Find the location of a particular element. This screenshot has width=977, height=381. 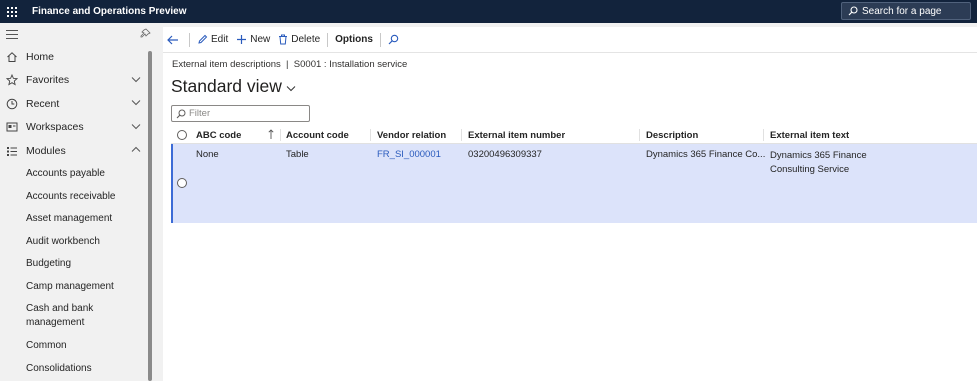

workspace-icon is located at coordinates (12, 127).